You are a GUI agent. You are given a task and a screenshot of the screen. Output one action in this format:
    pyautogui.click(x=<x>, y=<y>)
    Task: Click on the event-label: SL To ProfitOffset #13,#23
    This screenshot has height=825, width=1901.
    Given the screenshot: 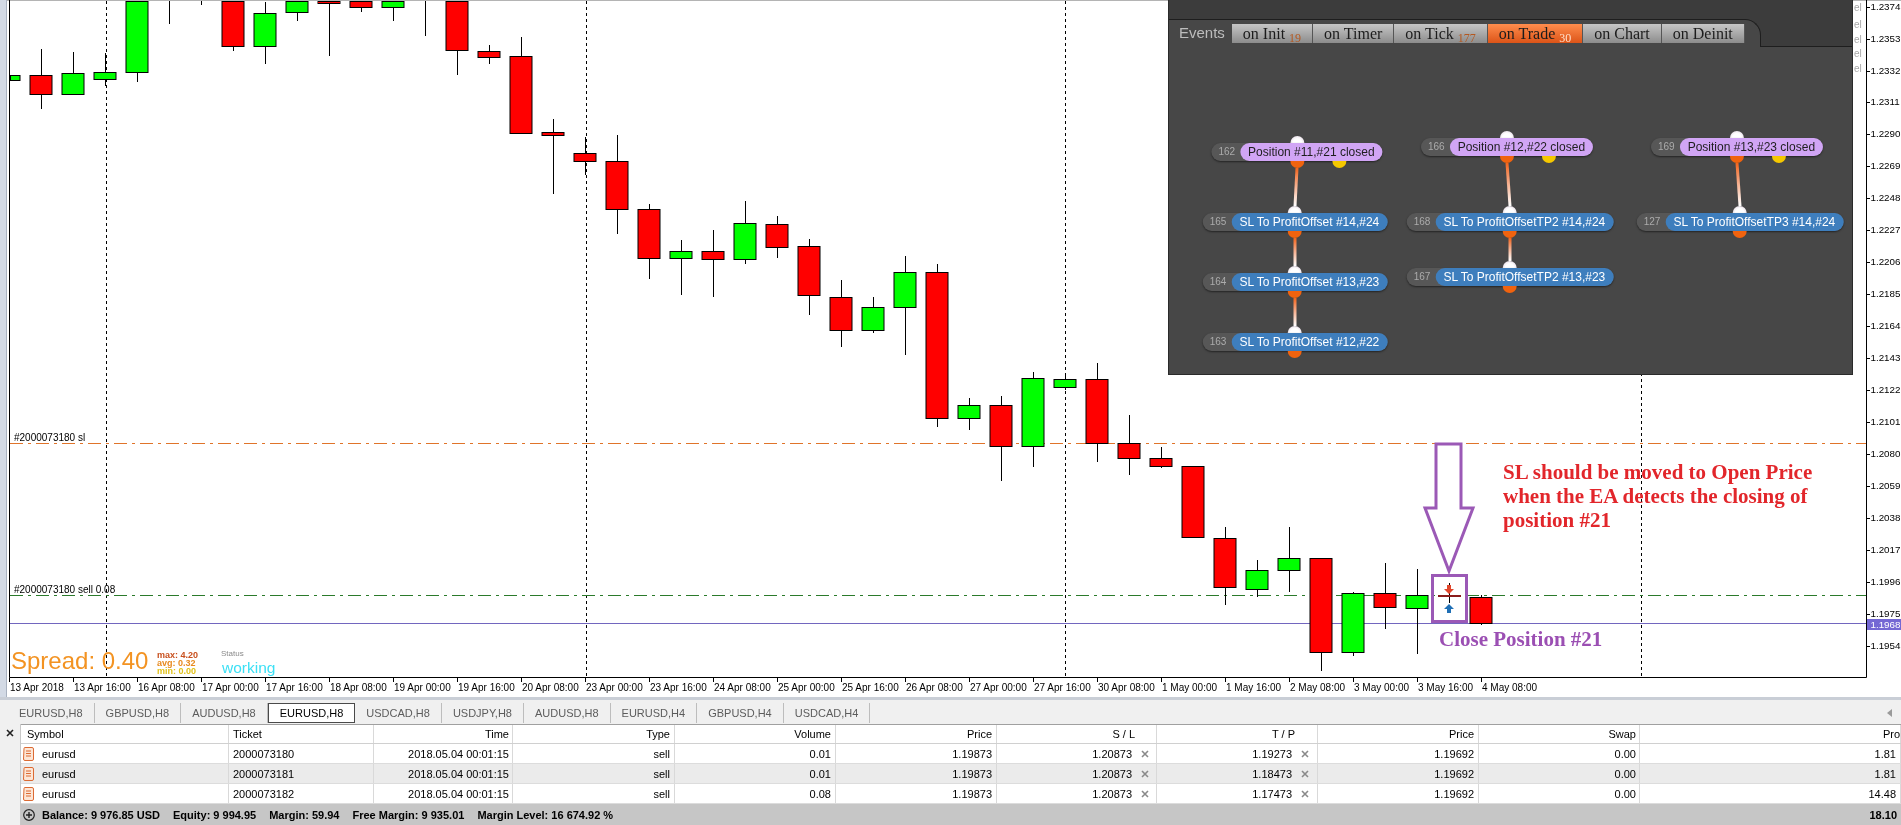 What is the action you would take?
    pyautogui.click(x=1309, y=282)
    